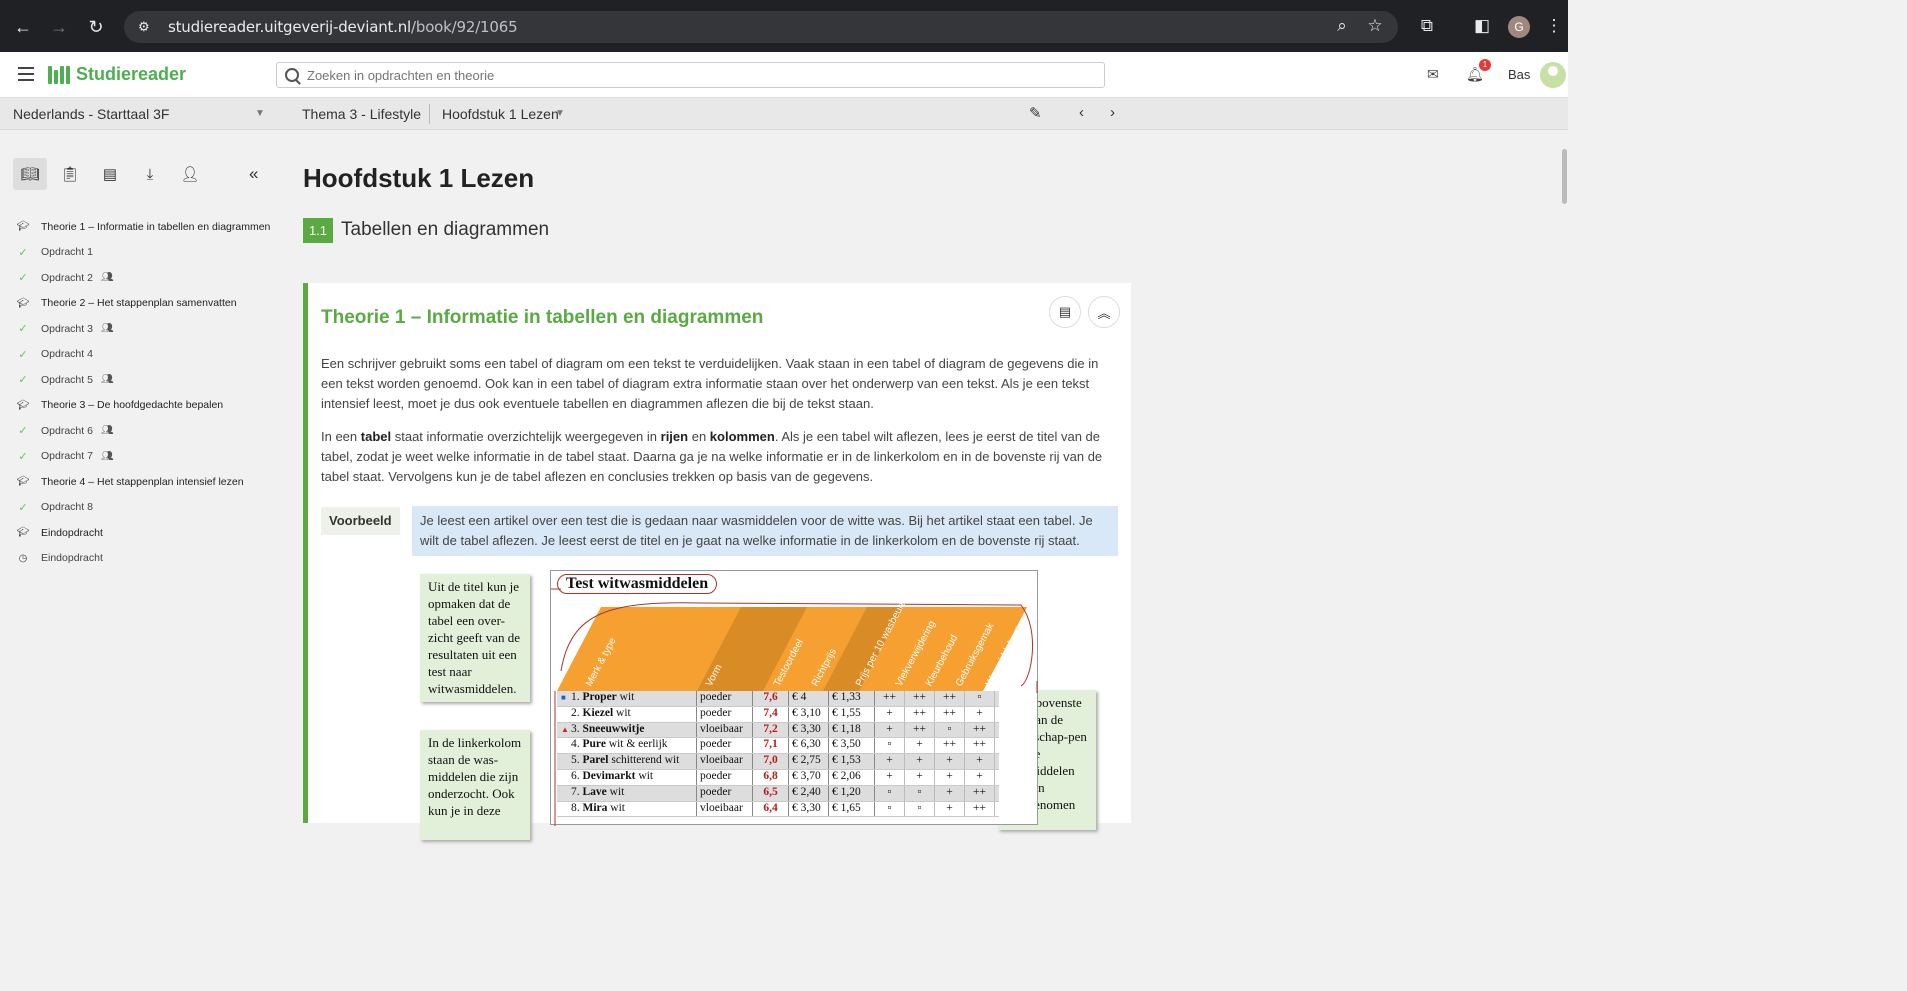 The width and height of the screenshot is (1907, 991). What do you see at coordinates (627, 698) in the screenshot?
I see `table-cell: ■ 1. Proper wit` at bounding box center [627, 698].